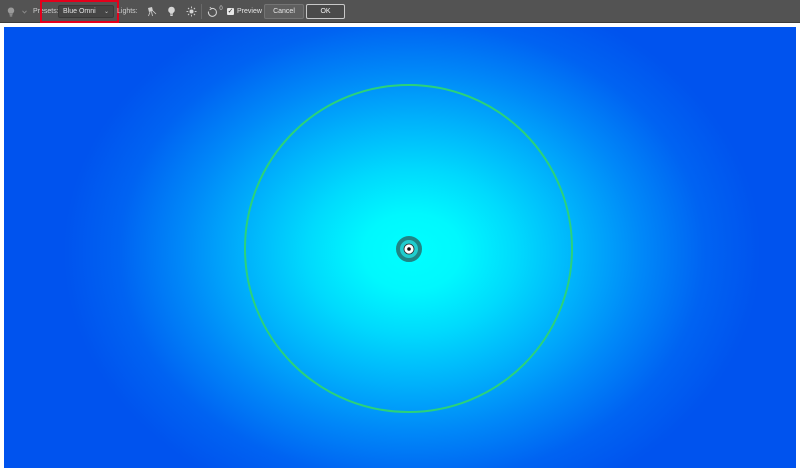 The height and width of the screenshot is (471, 800). I want to click on check-icon: ✓, so click(230, 11).